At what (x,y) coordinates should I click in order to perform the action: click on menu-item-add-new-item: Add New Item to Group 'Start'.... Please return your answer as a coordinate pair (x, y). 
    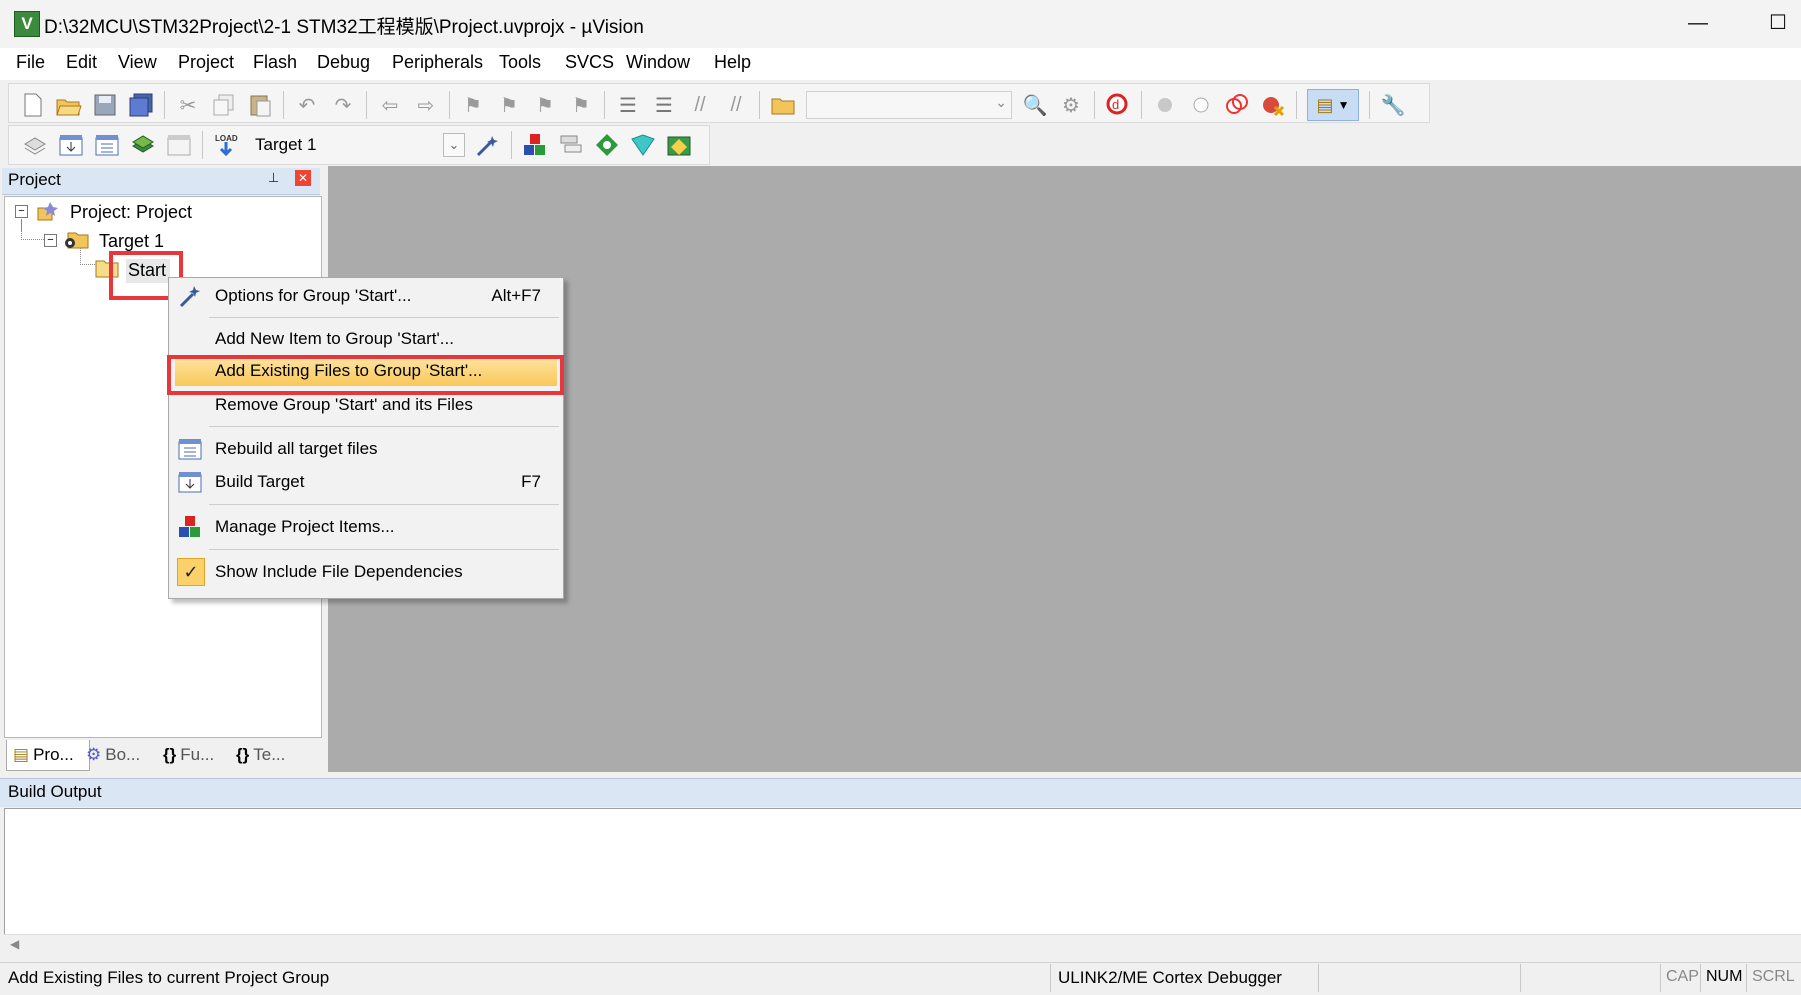
    Looking at the image, I should click on (365, 339).